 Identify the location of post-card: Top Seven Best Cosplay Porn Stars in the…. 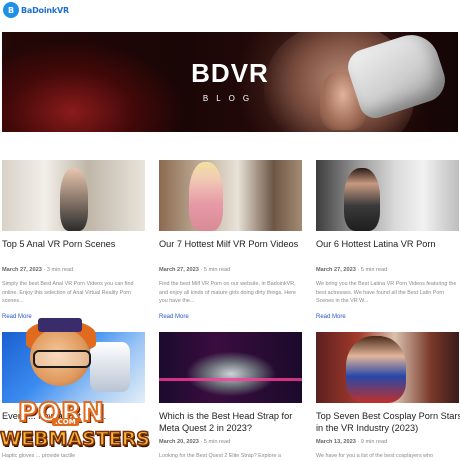
(388, 396).